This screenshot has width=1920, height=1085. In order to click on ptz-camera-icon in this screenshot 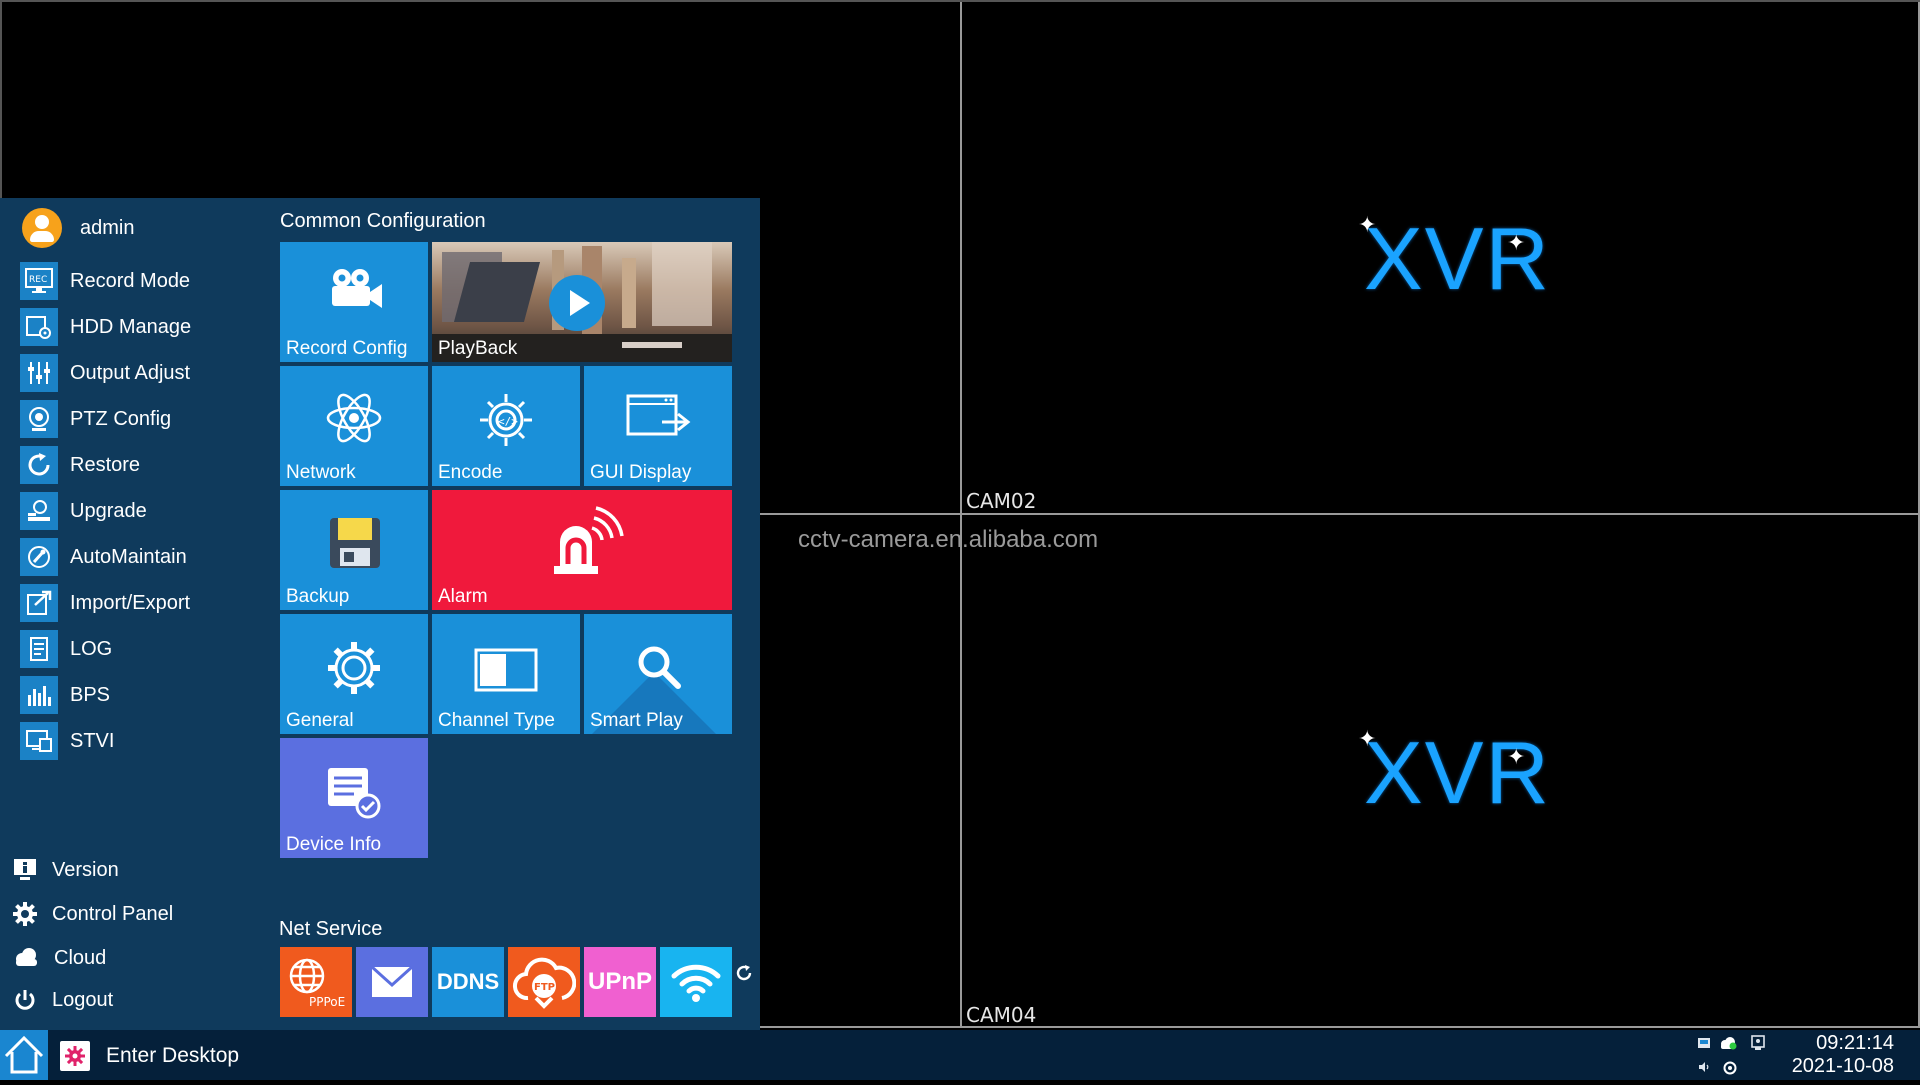, I will do `click(39, 419)`.